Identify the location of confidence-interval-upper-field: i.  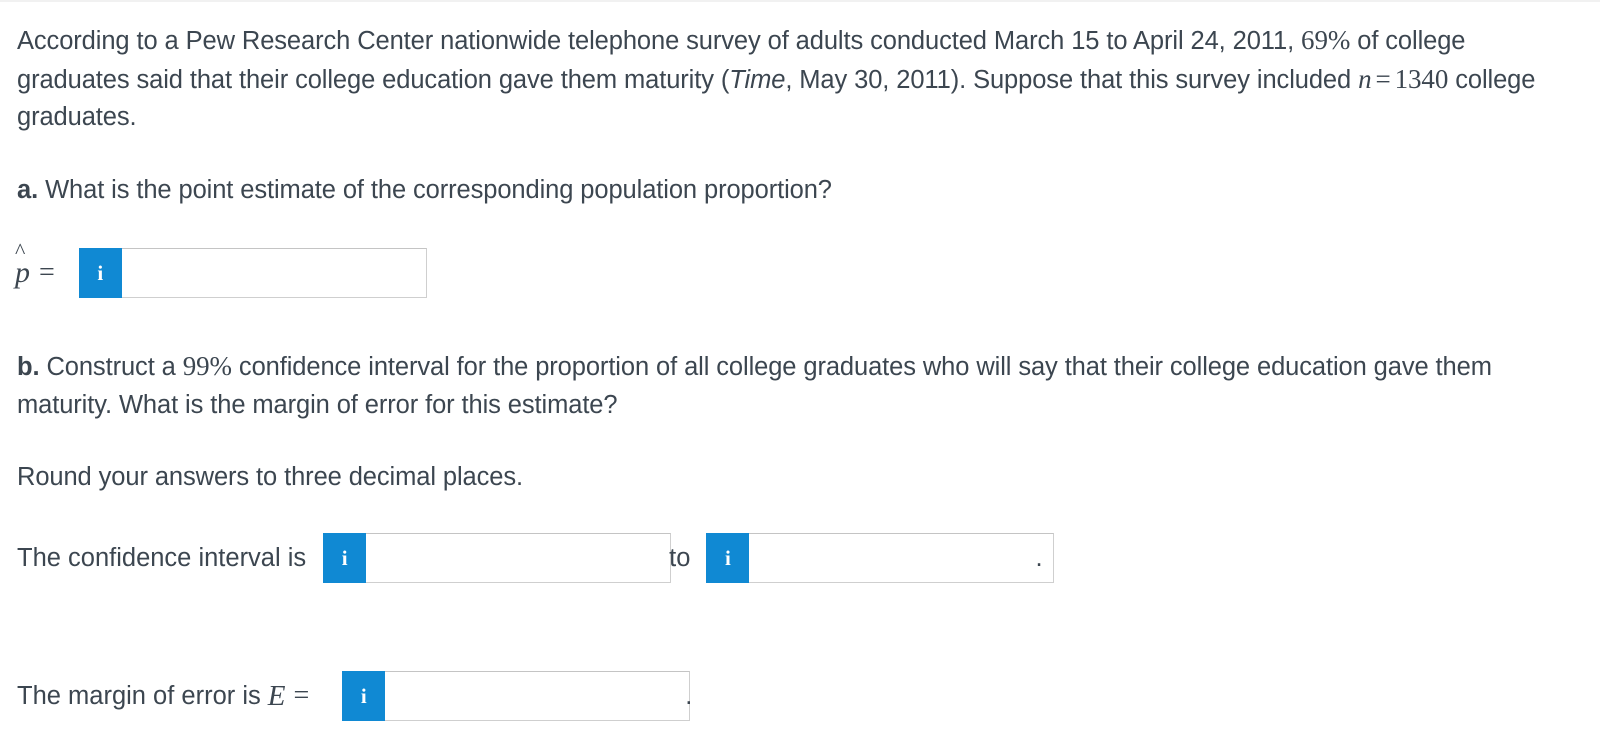
(880, 558).